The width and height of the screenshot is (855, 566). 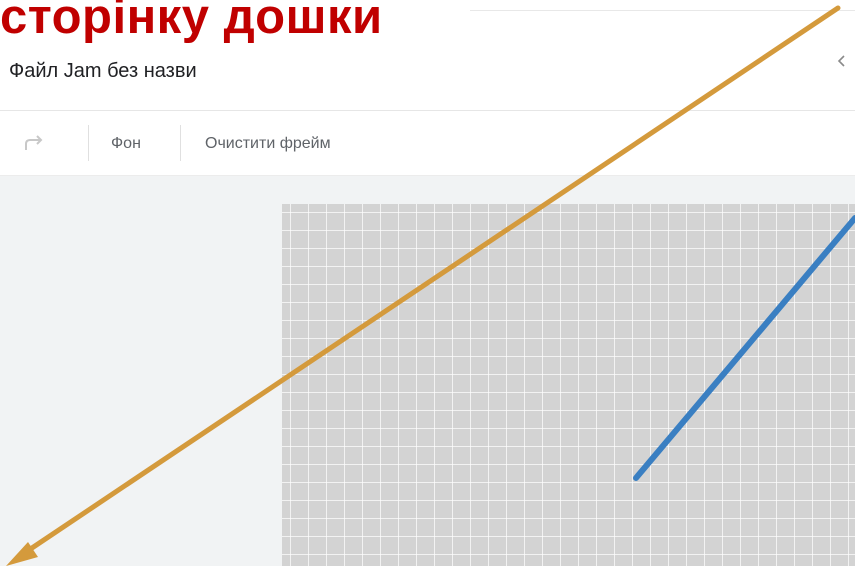 I want to click on toolbar: Фон Очистити фрейм, so click(x=427, y=143).